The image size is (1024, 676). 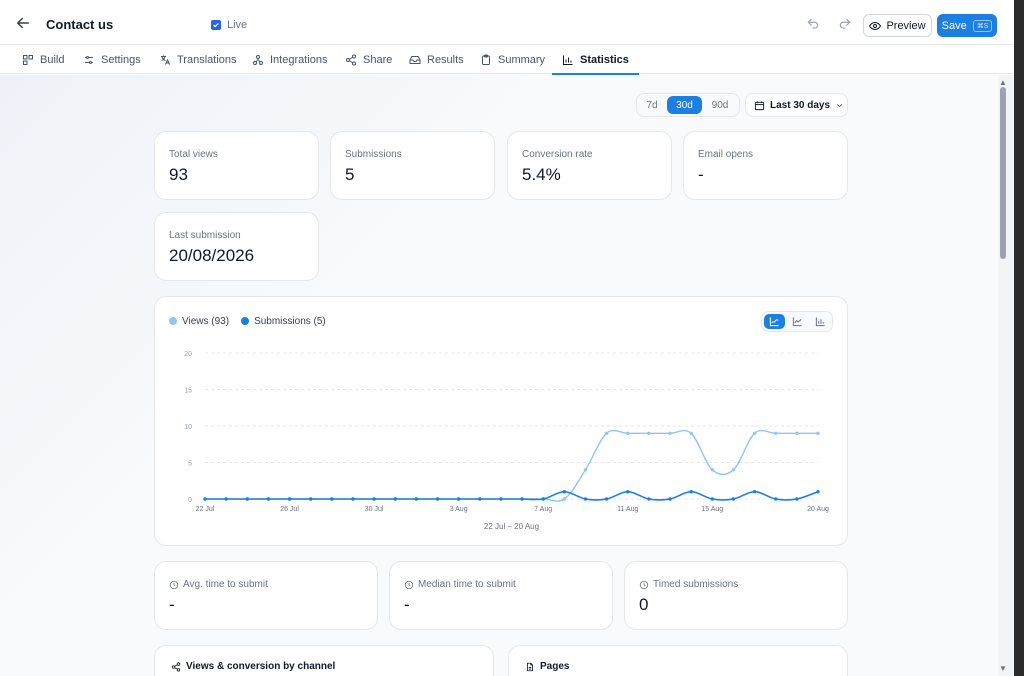 What do you see at coordinates (712, 509) in the screenshot?
I see `x-tick-label: 15 Aug` at bounding box center [712, 509].